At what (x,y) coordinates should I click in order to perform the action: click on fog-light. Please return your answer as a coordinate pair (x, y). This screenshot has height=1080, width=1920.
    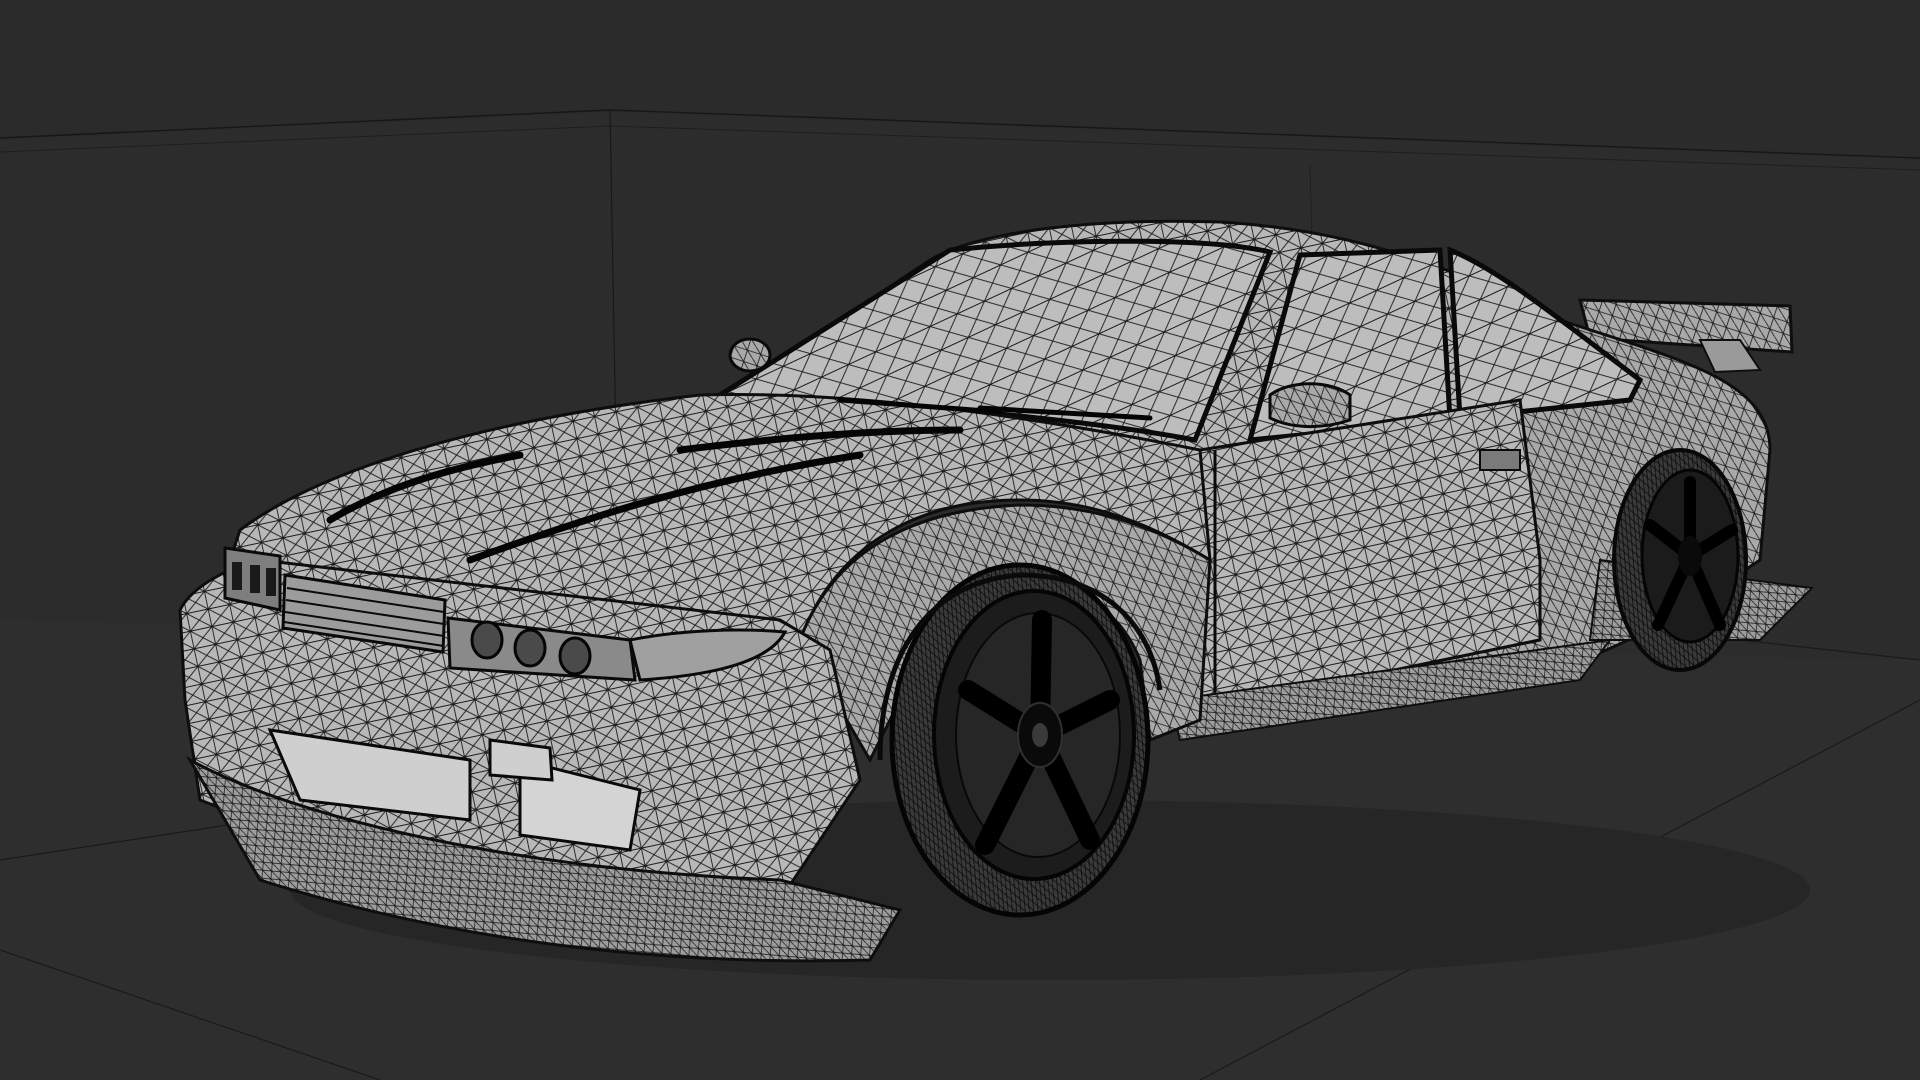
    Looking at the image, I should click on (521, 760).